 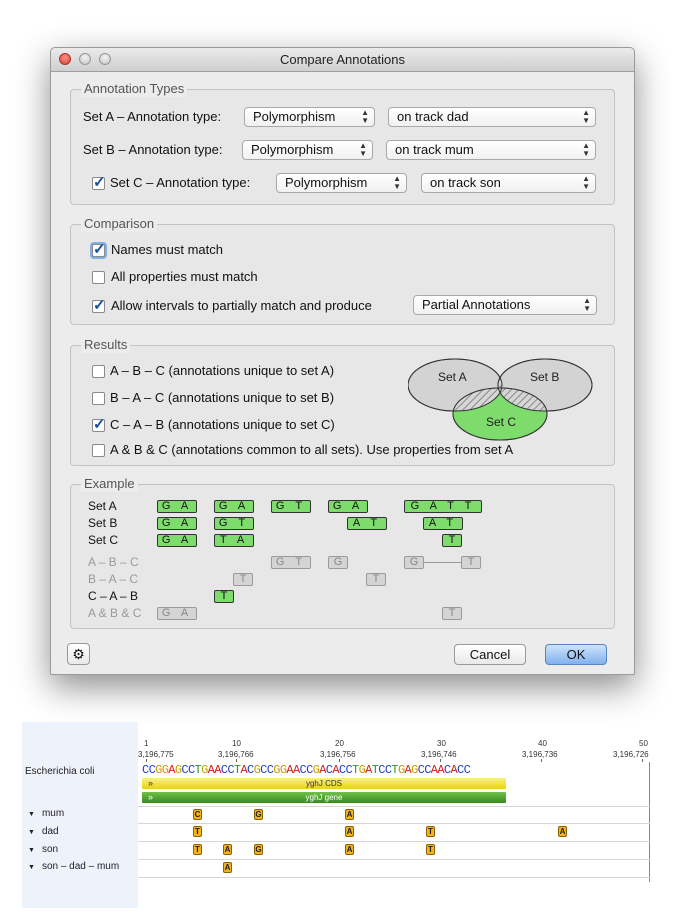 What do you see at coordinates (544, 377) in the screenshot?
I see `venn-label-b: Set B` at bounding box center [544, 377].